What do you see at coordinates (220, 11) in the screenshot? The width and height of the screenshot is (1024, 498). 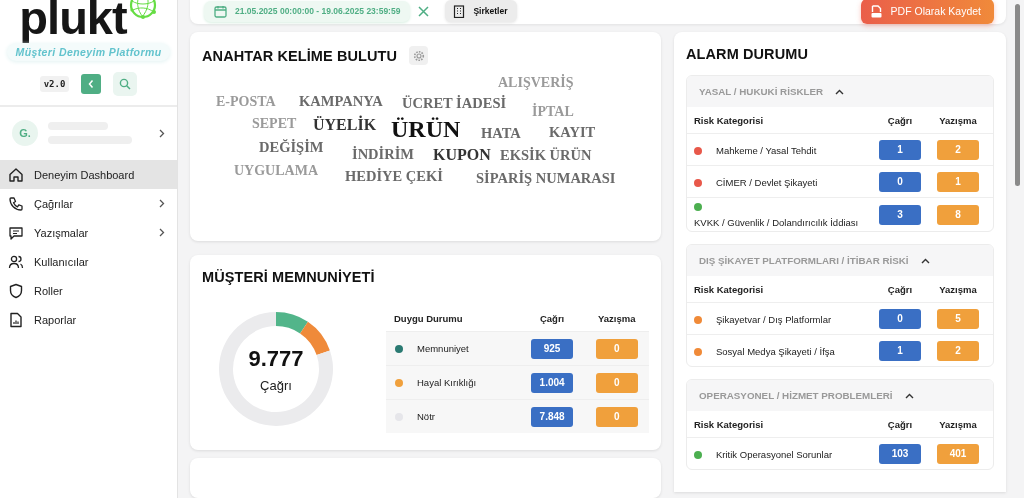 I see `calendar-icon` at bounding box center [220, 11].